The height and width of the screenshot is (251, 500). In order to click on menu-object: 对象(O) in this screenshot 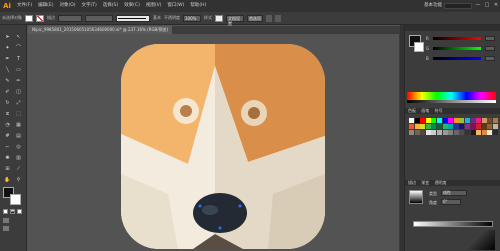, I will do `click(67, 6)`.